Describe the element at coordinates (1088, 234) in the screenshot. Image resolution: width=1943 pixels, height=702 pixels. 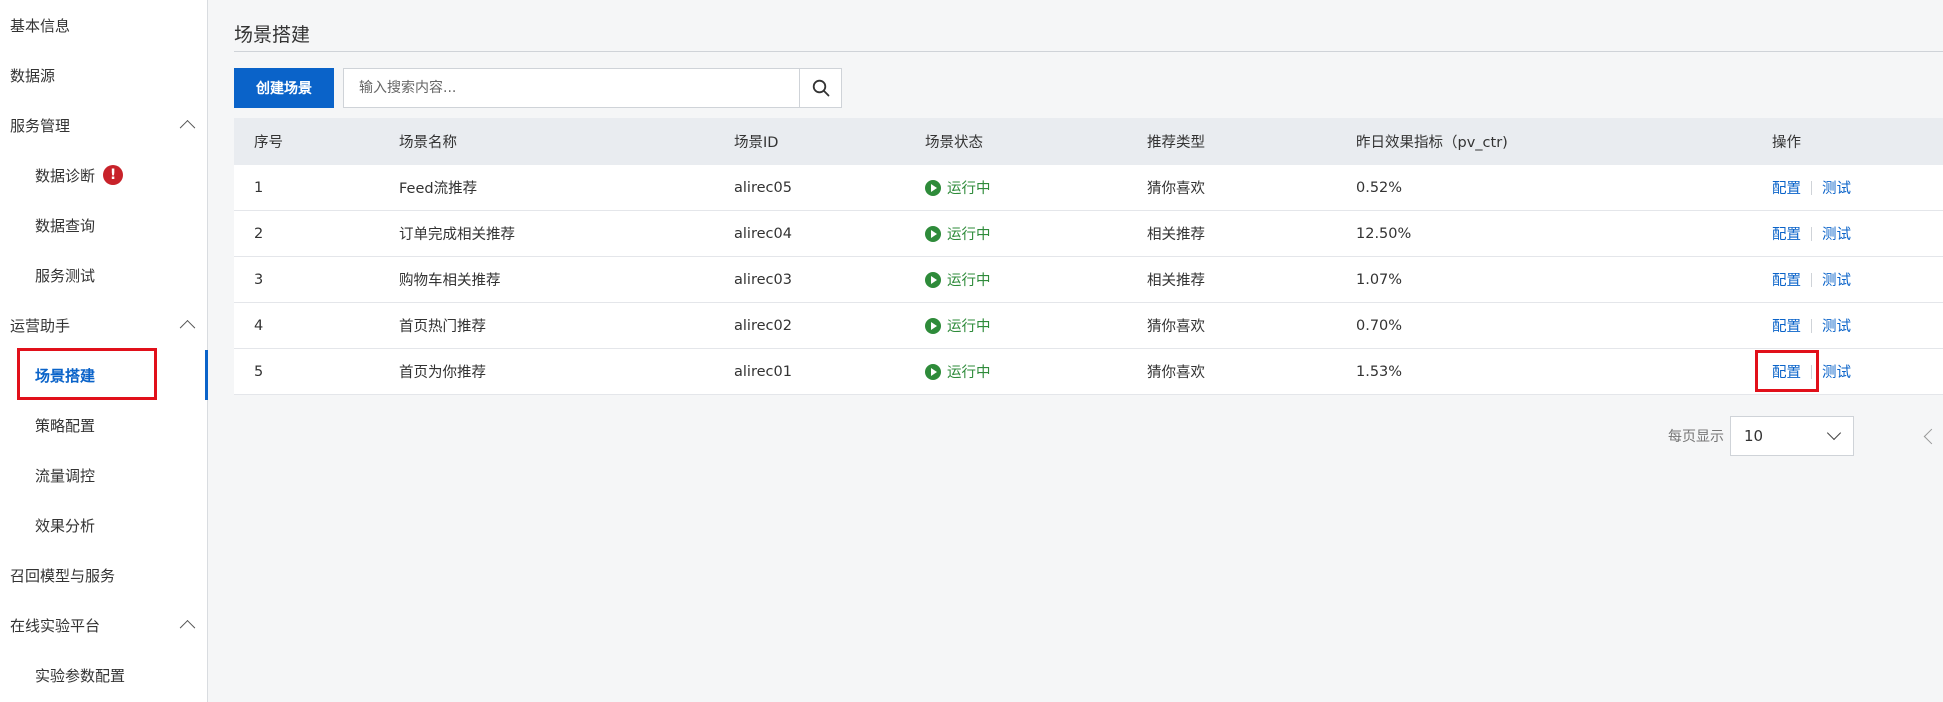
I see `table-row: 2 订单完成相关推荐 alirec04 运行中 相关推荐 12.50% 配置 测试` at that location.